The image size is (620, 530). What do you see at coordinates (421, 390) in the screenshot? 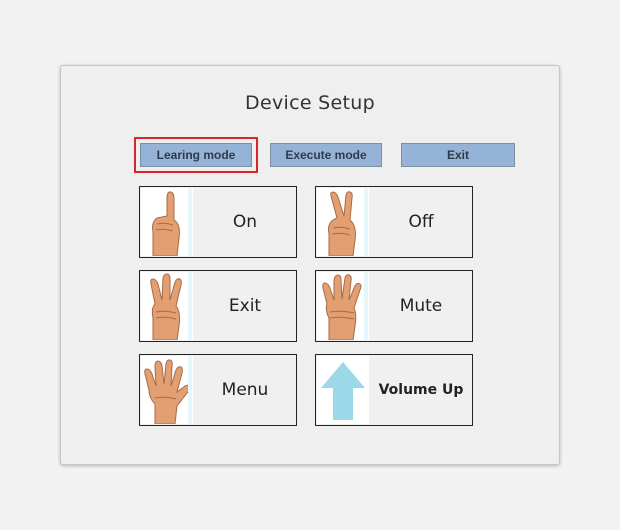
I see `gesture-label: Volume Up` at bounding box center [421, 390].